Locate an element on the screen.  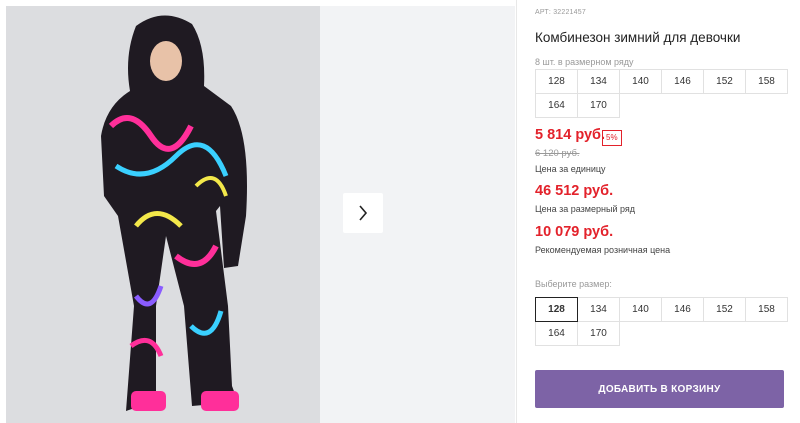
size-range-item: 146 is located at coordinates (682, 81).